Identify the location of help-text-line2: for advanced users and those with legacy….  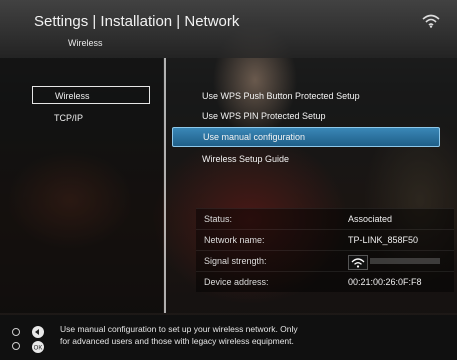
(177, 341).